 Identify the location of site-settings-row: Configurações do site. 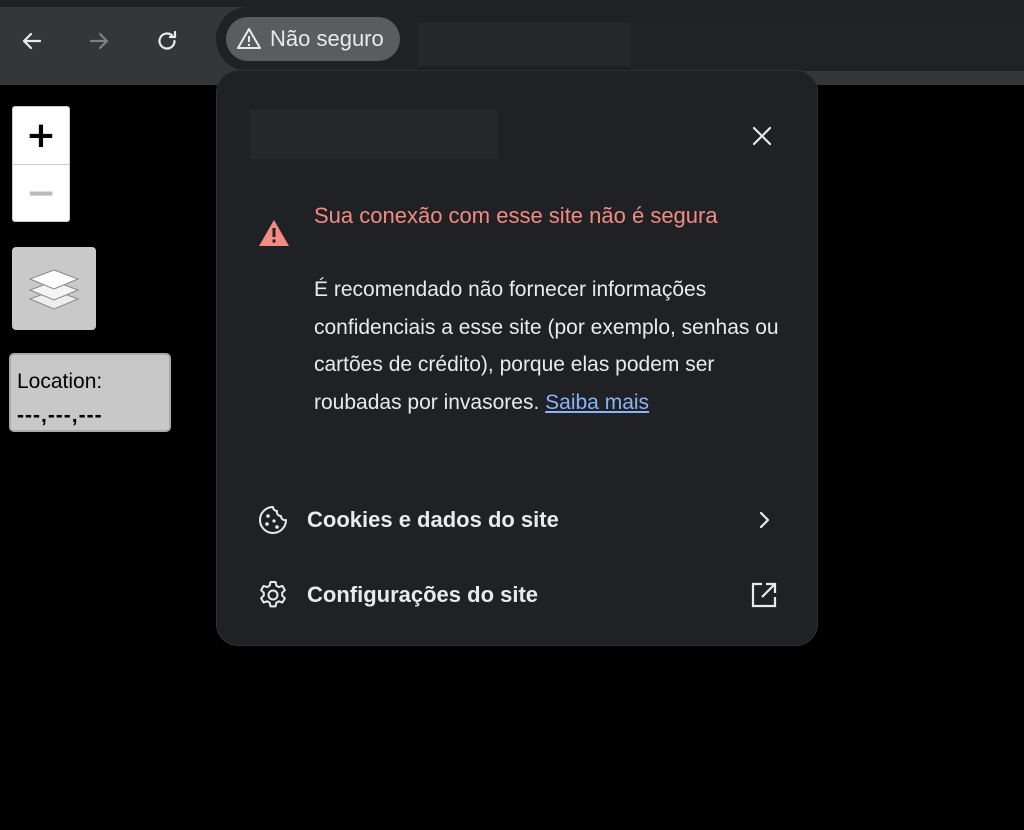
(517, 595).